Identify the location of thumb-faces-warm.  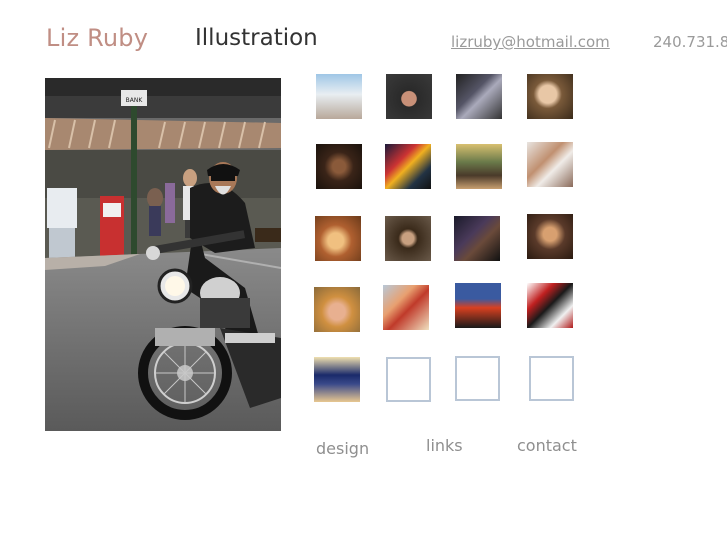
(338, 238).